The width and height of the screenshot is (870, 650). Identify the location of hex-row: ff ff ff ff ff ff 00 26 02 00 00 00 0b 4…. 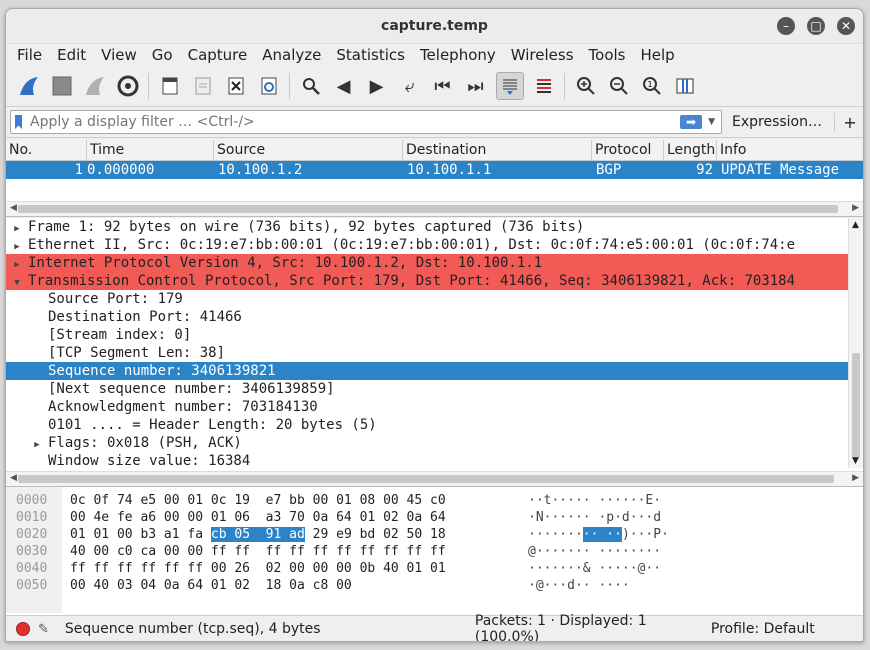
(258, 568).